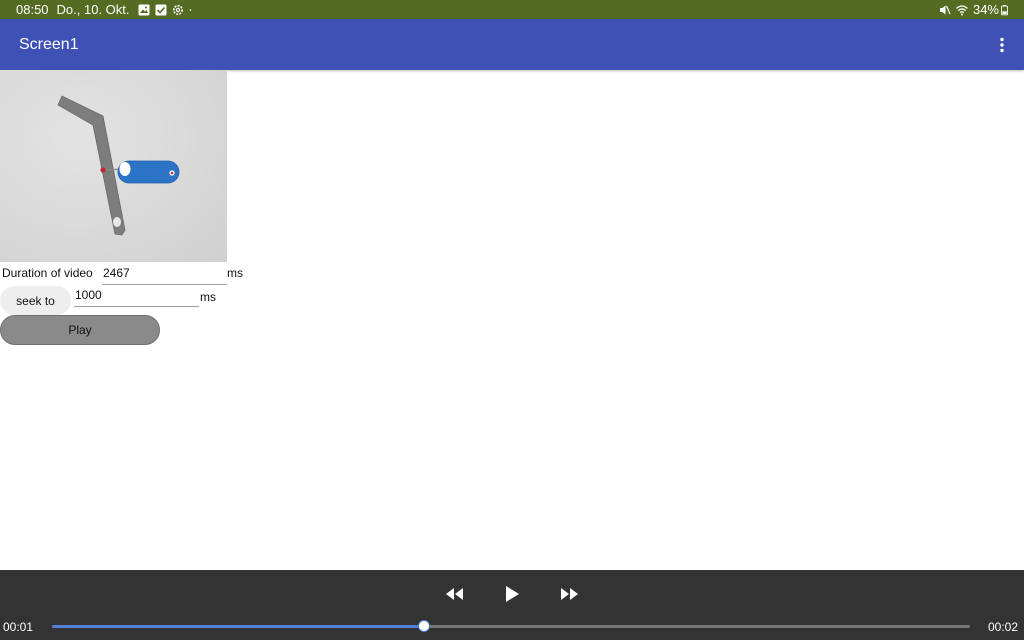 This screenshot has height=640, width=1024. Describe the element at coordinates (136, 295) in the screenshot. I see `seek-input` at that location.